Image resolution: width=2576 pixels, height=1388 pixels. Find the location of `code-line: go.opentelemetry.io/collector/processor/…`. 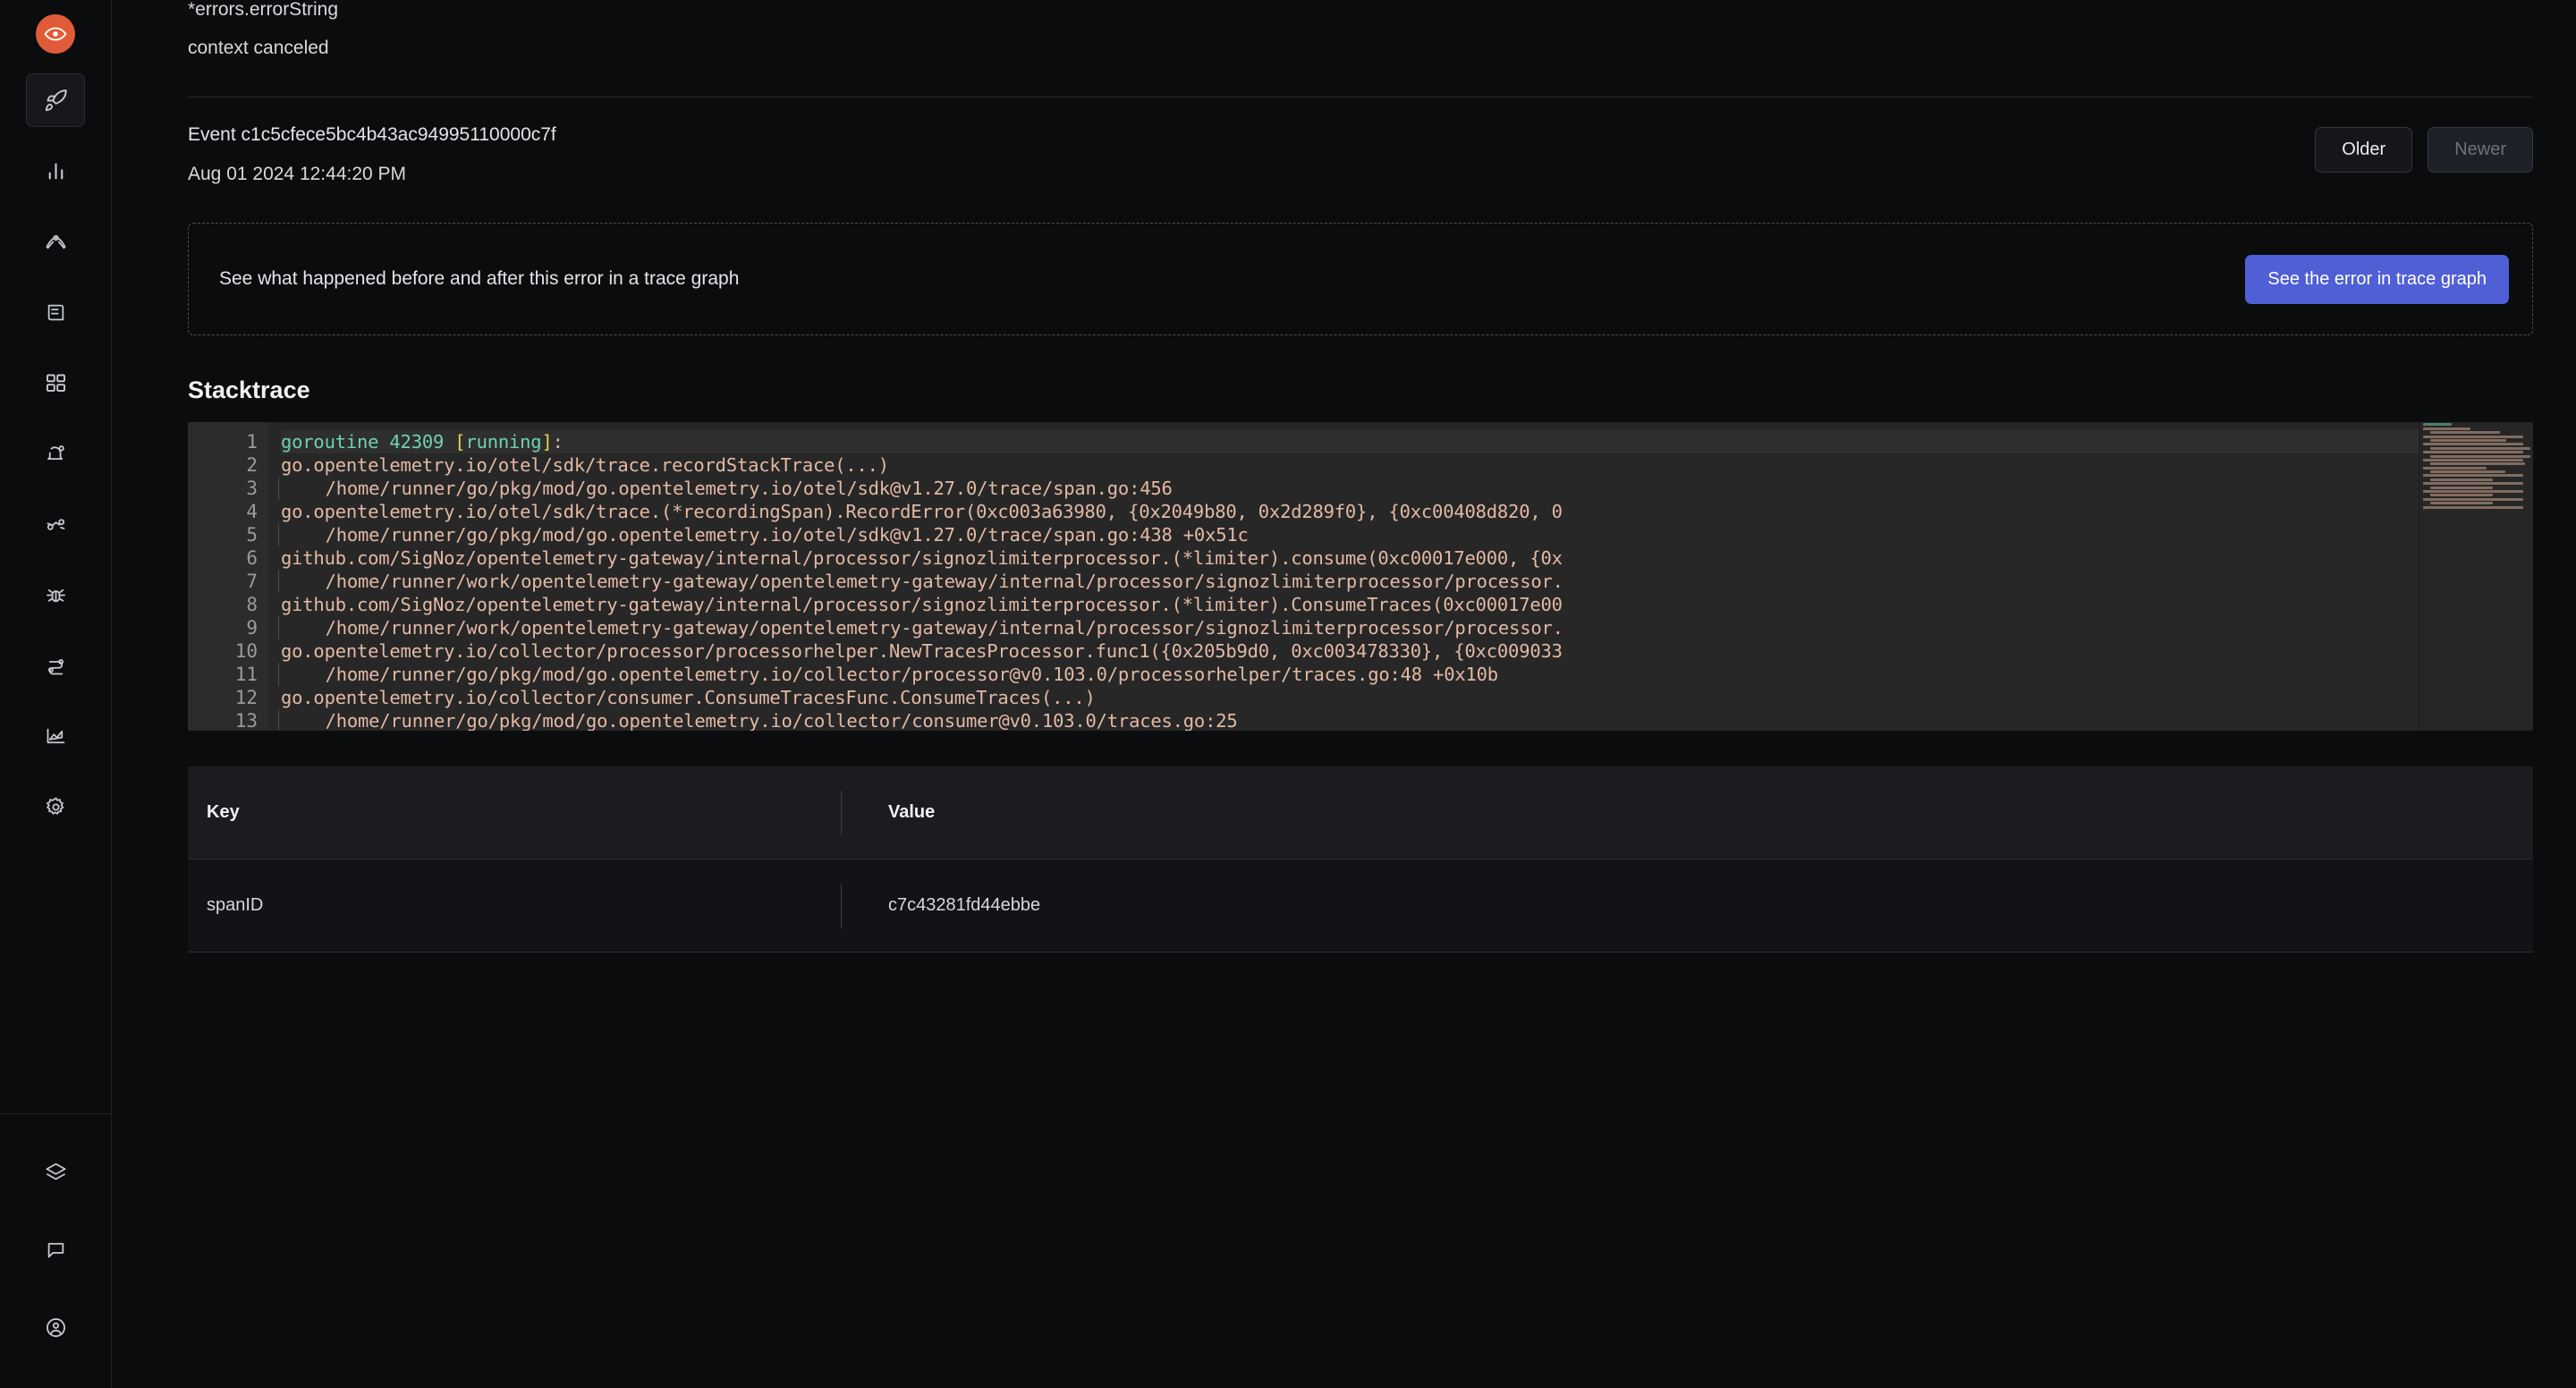

code-line: go.opentelemetry.io/collector/processor/… is located at coordinates (922, 651).